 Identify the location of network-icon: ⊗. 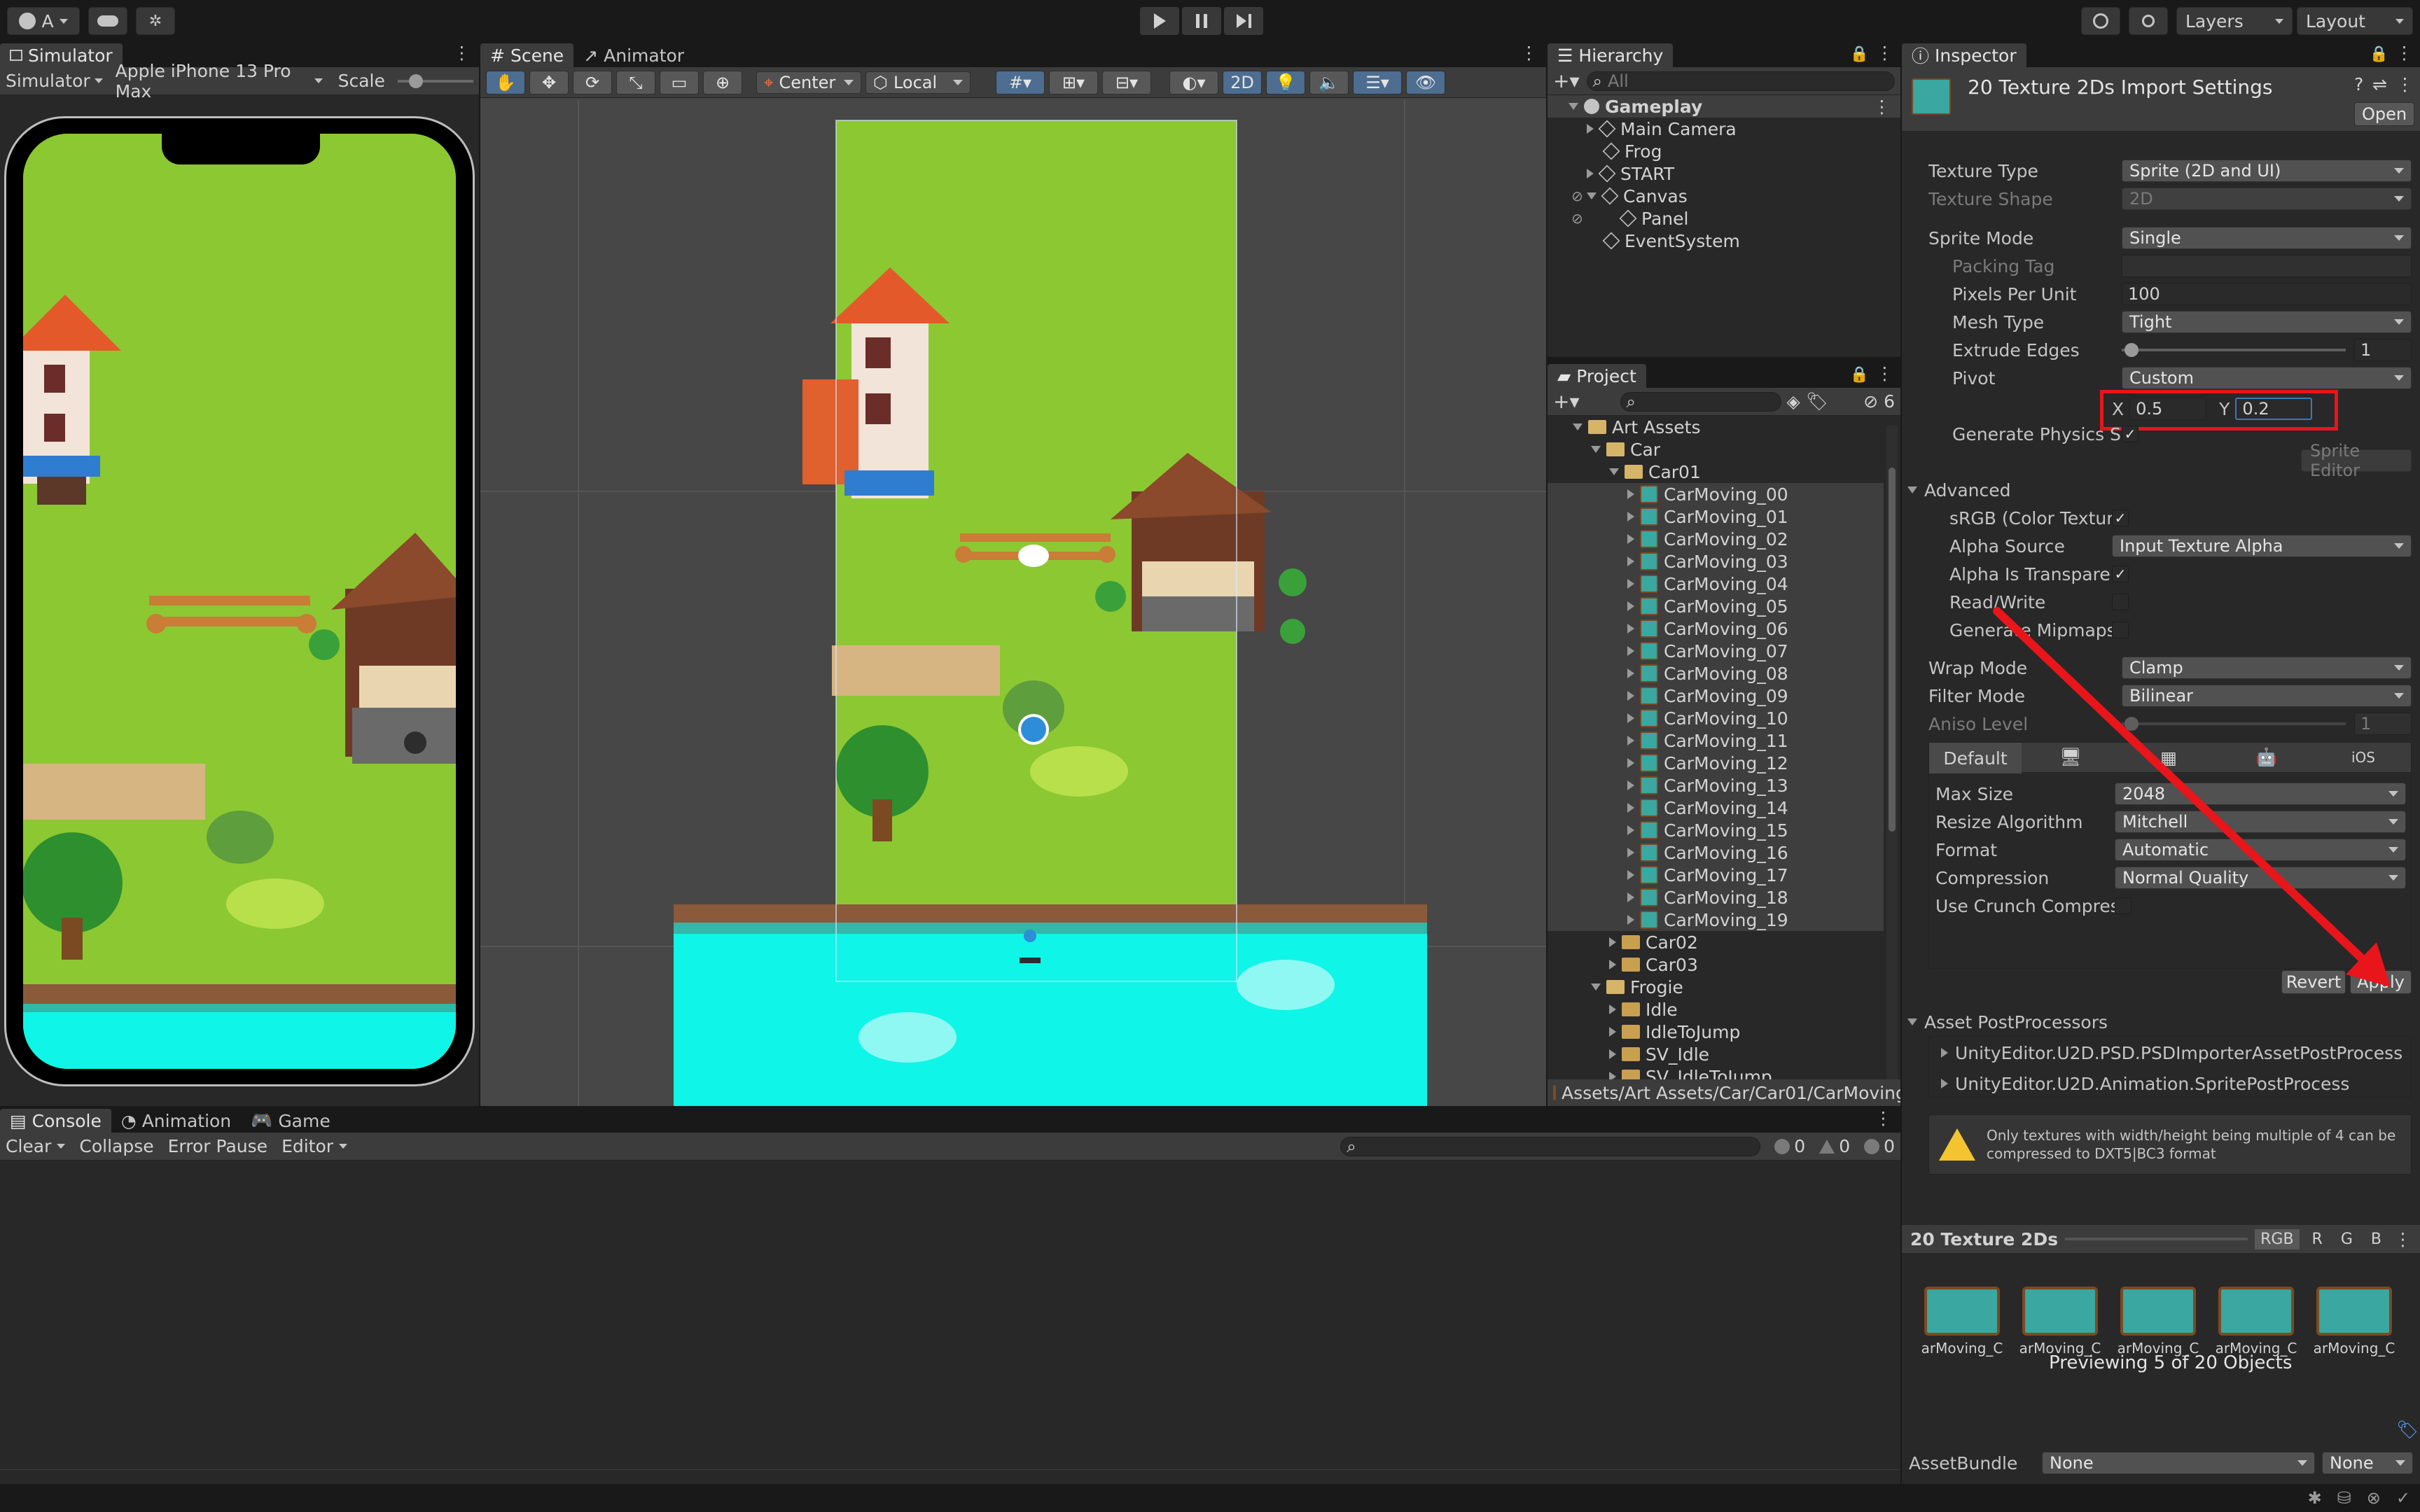
(2374, 1498).